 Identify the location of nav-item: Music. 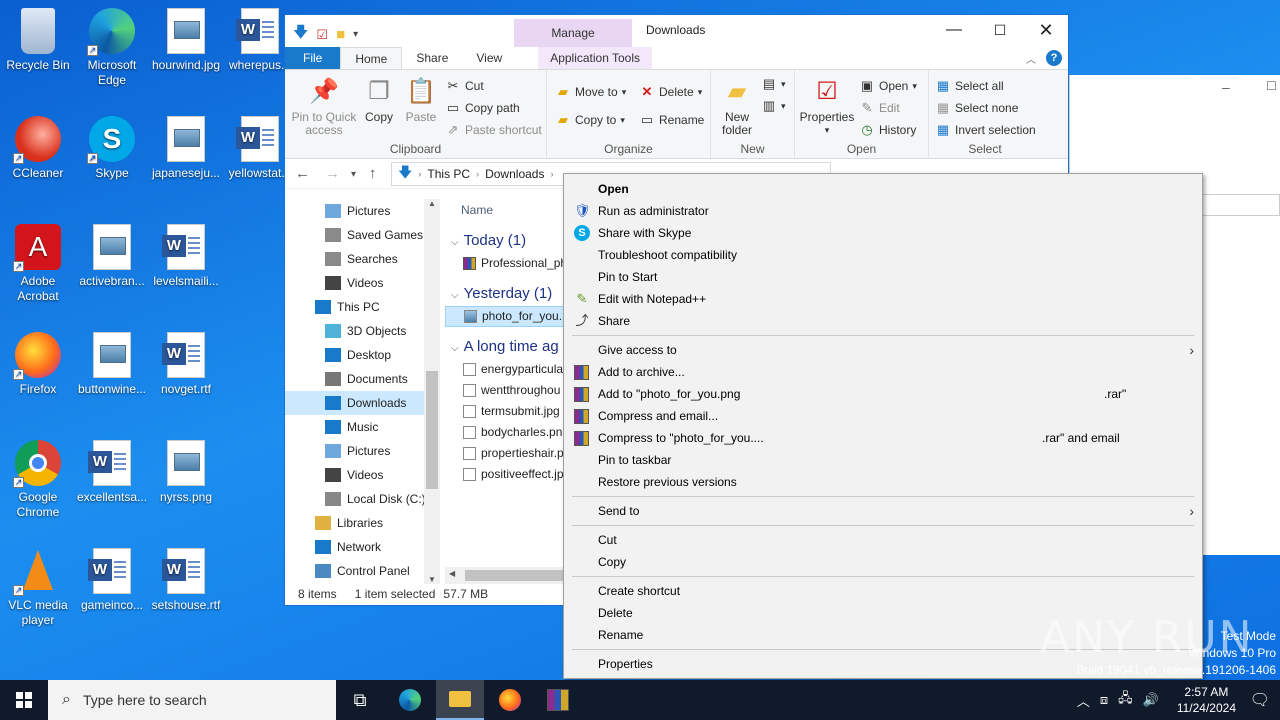
(362, 427).